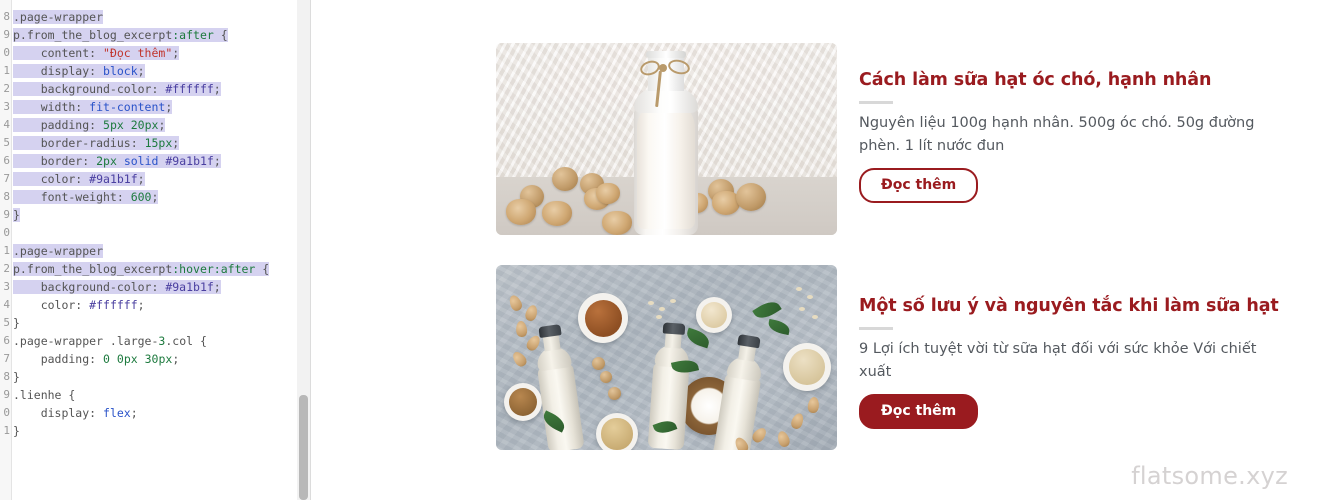  What do you see at coordinates (603, 318) in the screenshot?
I see `bowl-hazelnut` at bounding box center [603, 318].